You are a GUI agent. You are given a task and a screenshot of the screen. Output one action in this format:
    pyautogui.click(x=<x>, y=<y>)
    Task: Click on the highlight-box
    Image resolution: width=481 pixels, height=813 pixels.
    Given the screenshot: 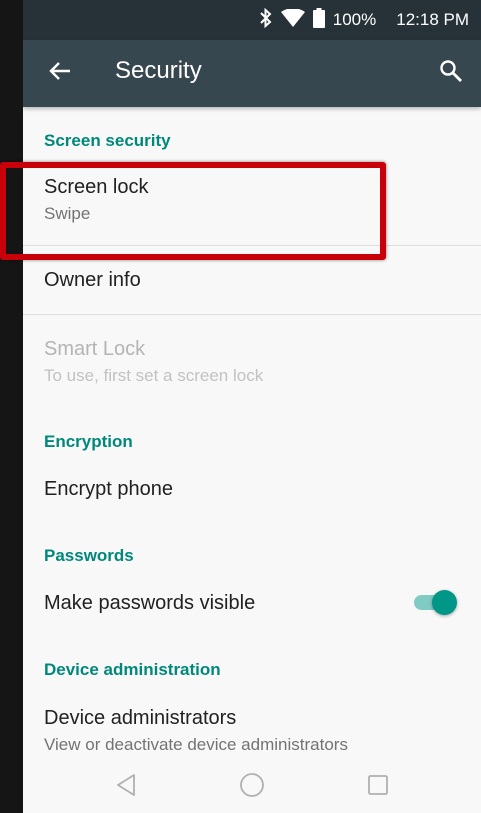 What is the action you would take?
    pyautogui.click(x=193, y=211)
    